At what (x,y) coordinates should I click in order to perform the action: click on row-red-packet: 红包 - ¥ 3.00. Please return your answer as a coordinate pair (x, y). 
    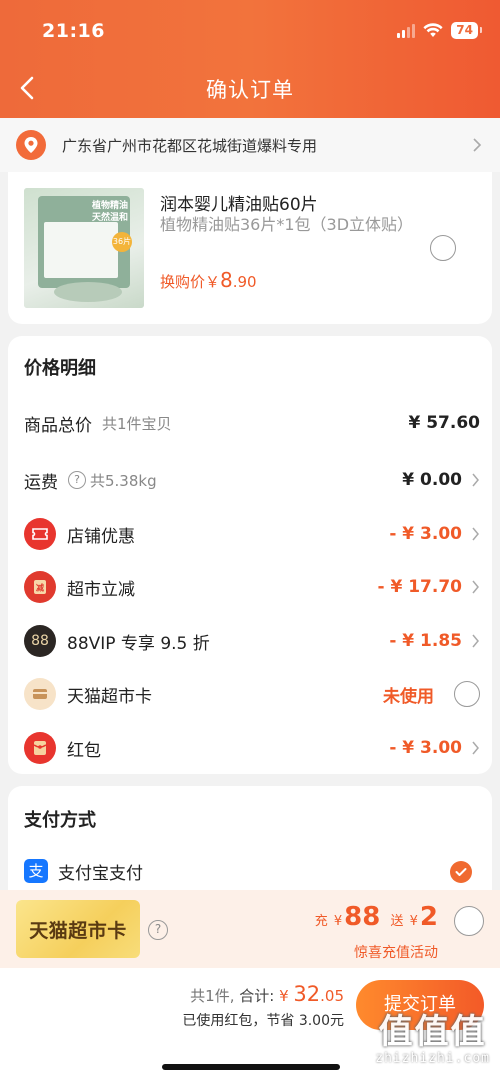
    Looking at the image, I should click on (252, 748).